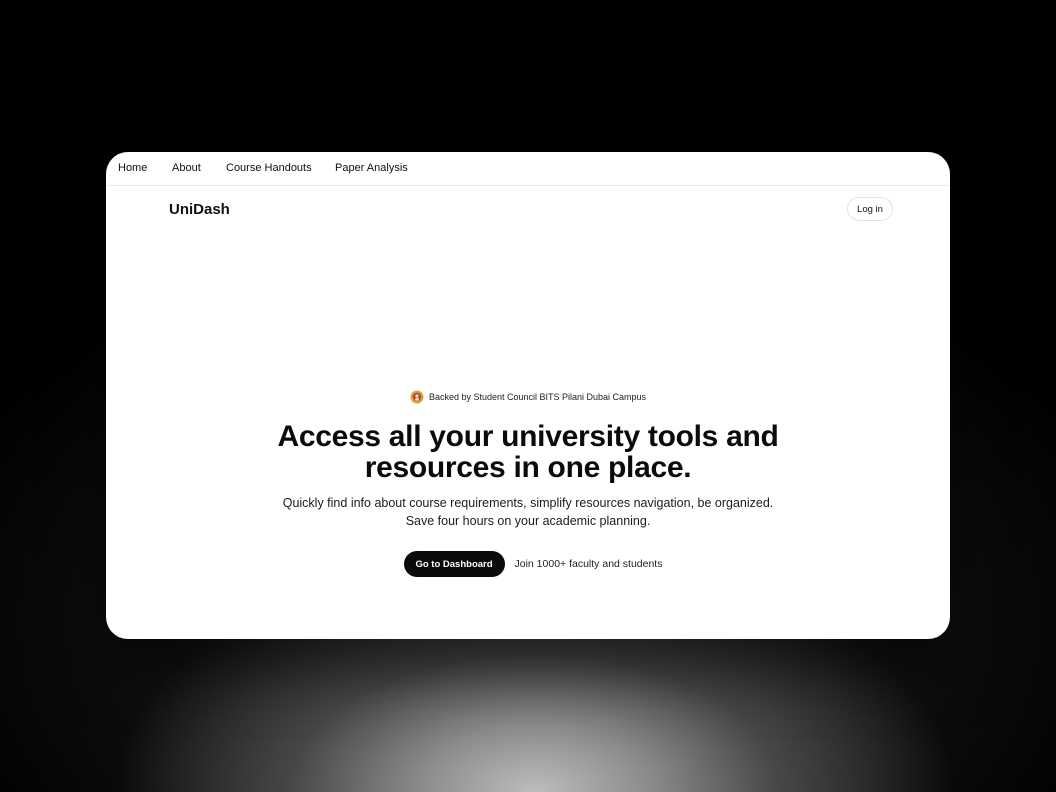 Image resolution: width=1056 pixels, height=792 pixels. What do you see at coordinates (269, 168) in the screenshot?
I see `nav-item-course-handouts: Course Handouts` at bounding box center [269, 168].